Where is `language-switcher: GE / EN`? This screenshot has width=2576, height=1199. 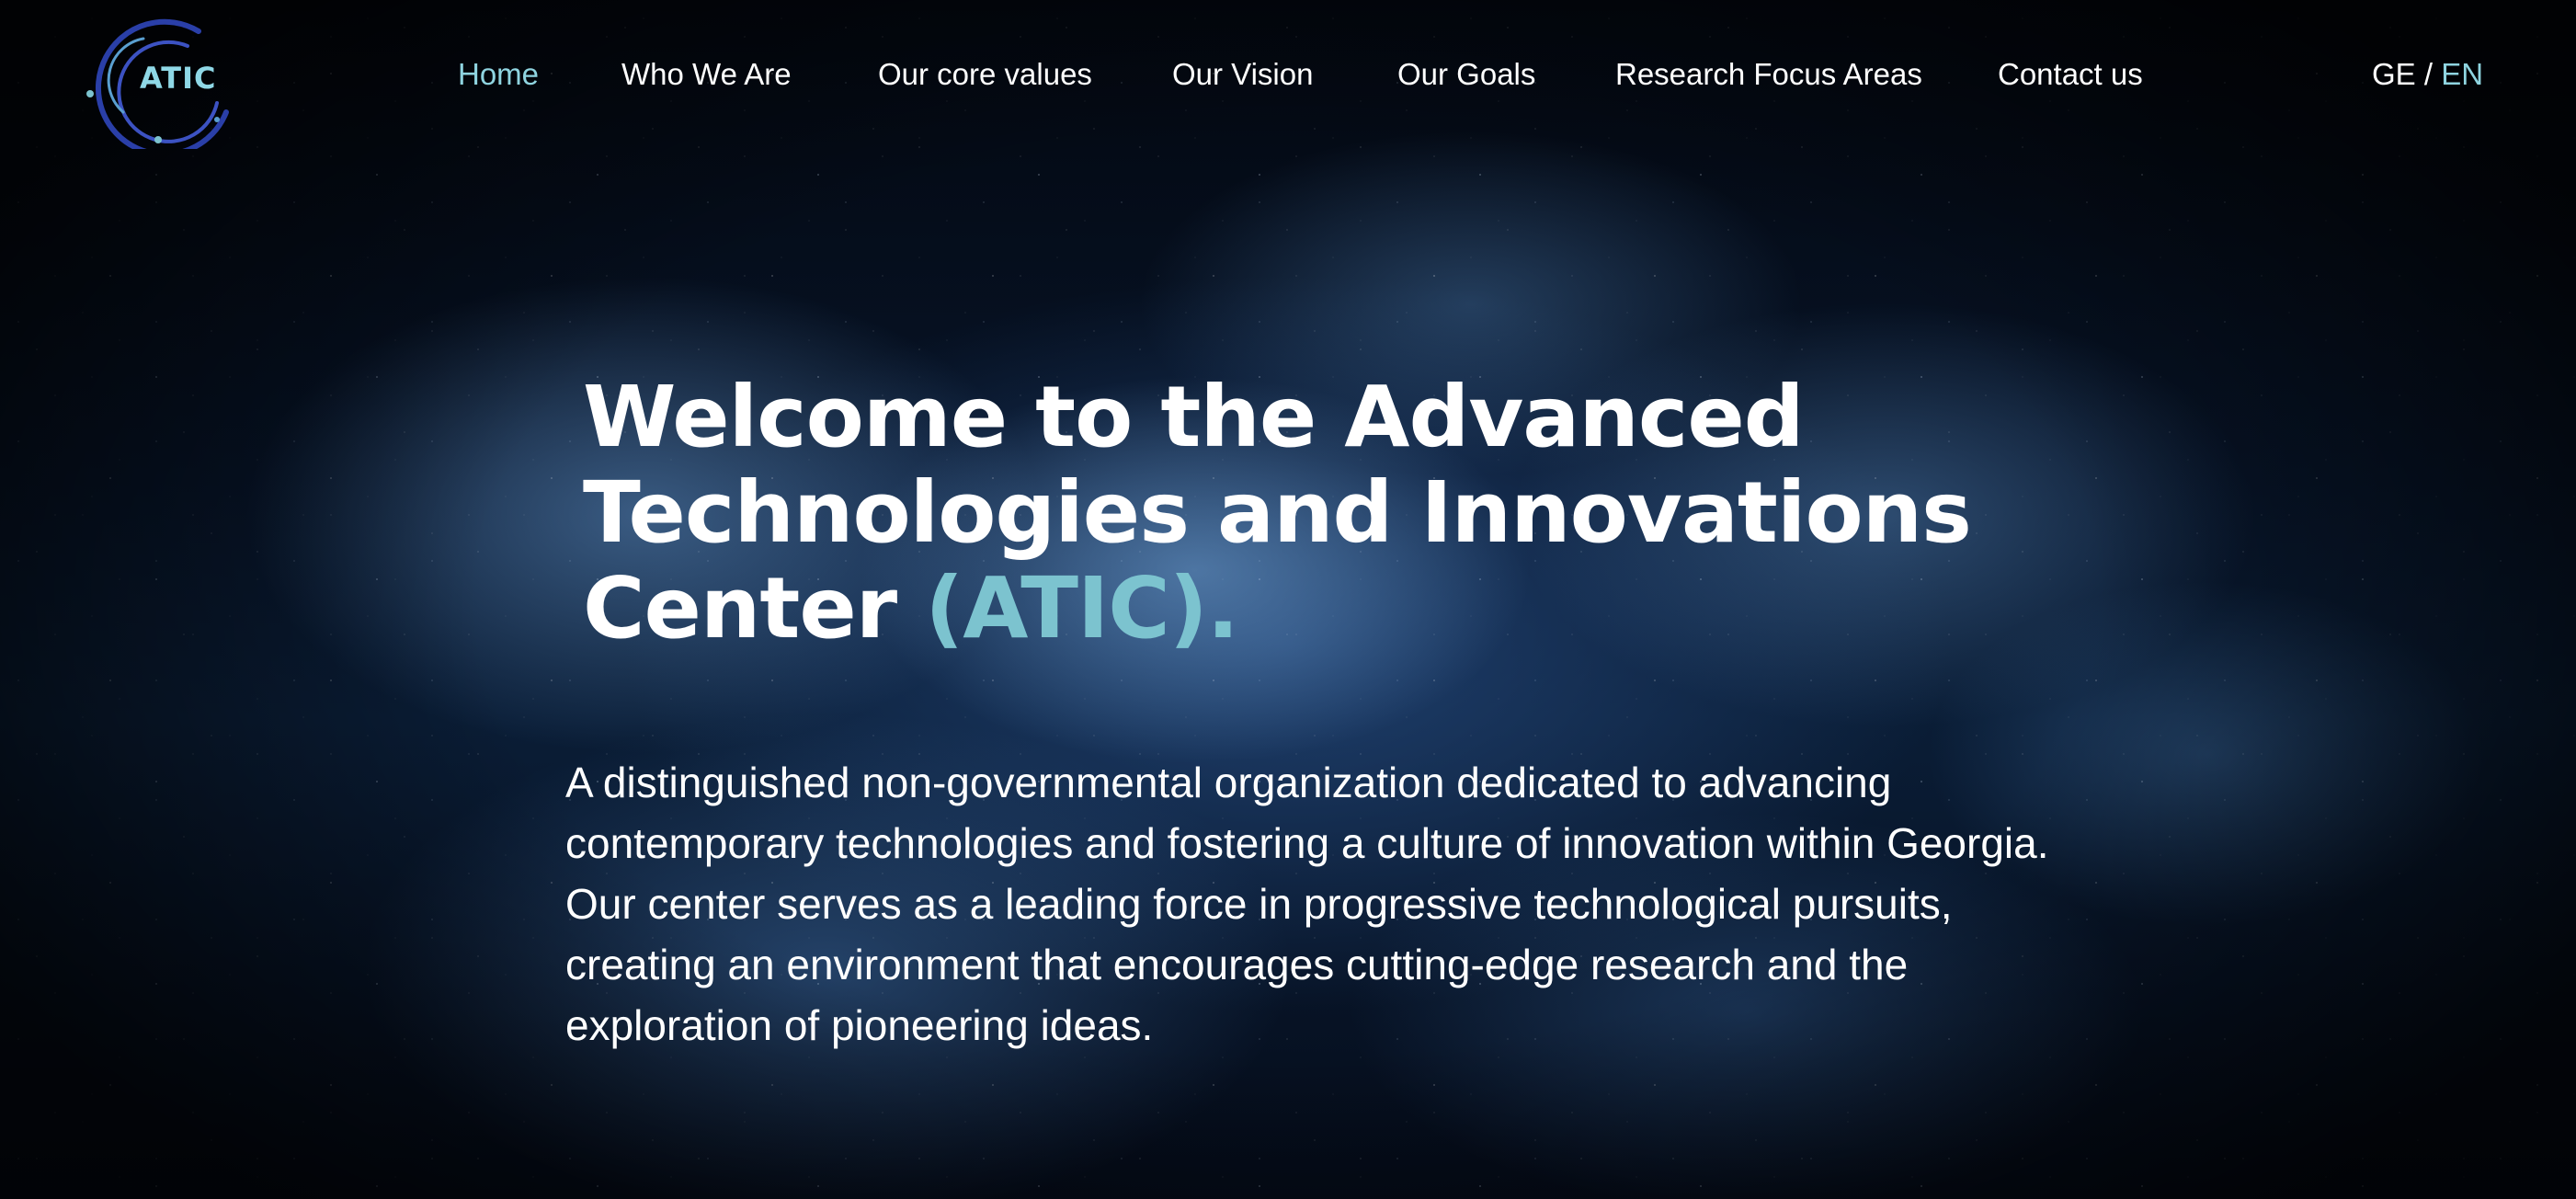 language-switcher: GE / EN is located at coordinates (2427, 74).